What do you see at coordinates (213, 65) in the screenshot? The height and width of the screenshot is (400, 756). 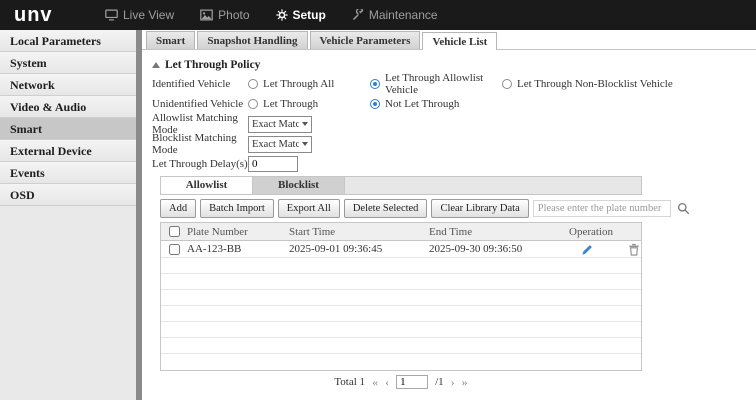 I see `section-title: Let Through Policy` at bounding box center [213, 65].